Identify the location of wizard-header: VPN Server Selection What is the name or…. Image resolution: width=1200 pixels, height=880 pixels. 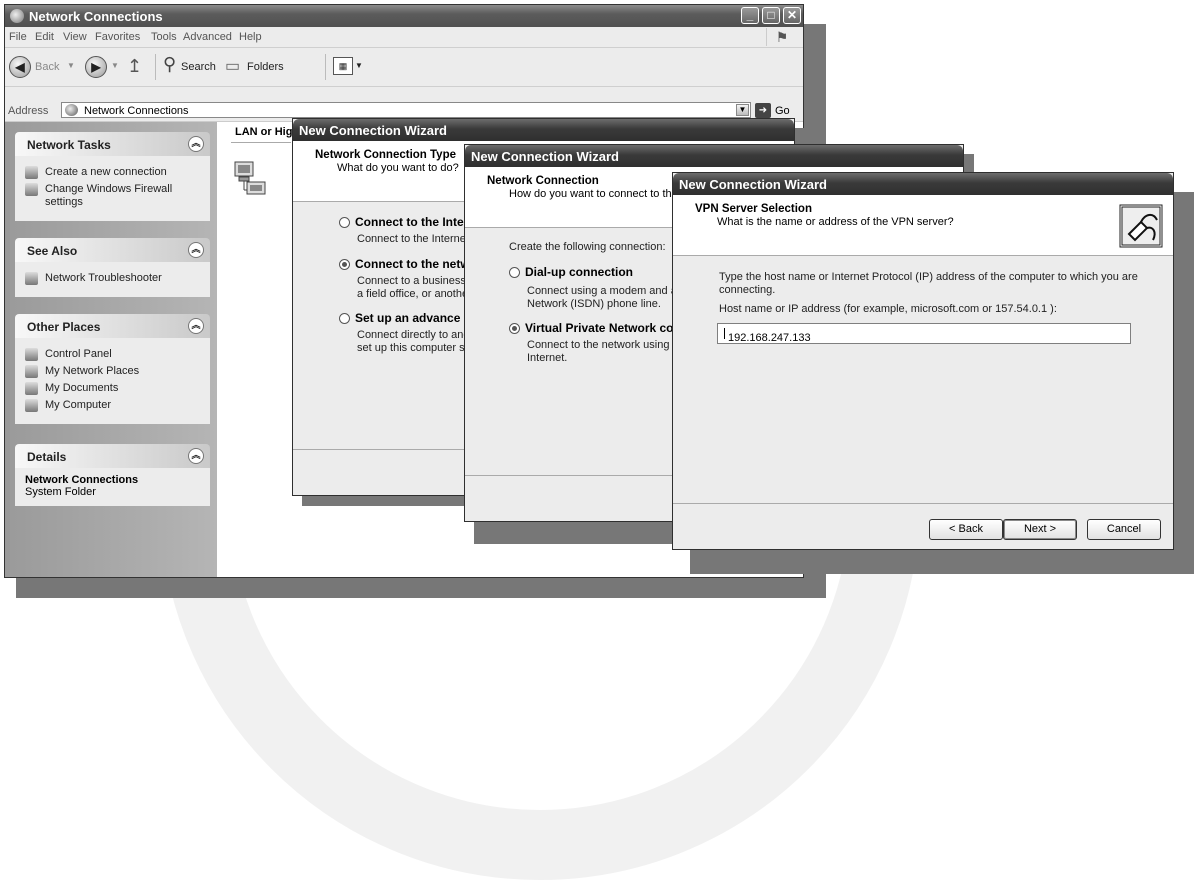
(923, 225).